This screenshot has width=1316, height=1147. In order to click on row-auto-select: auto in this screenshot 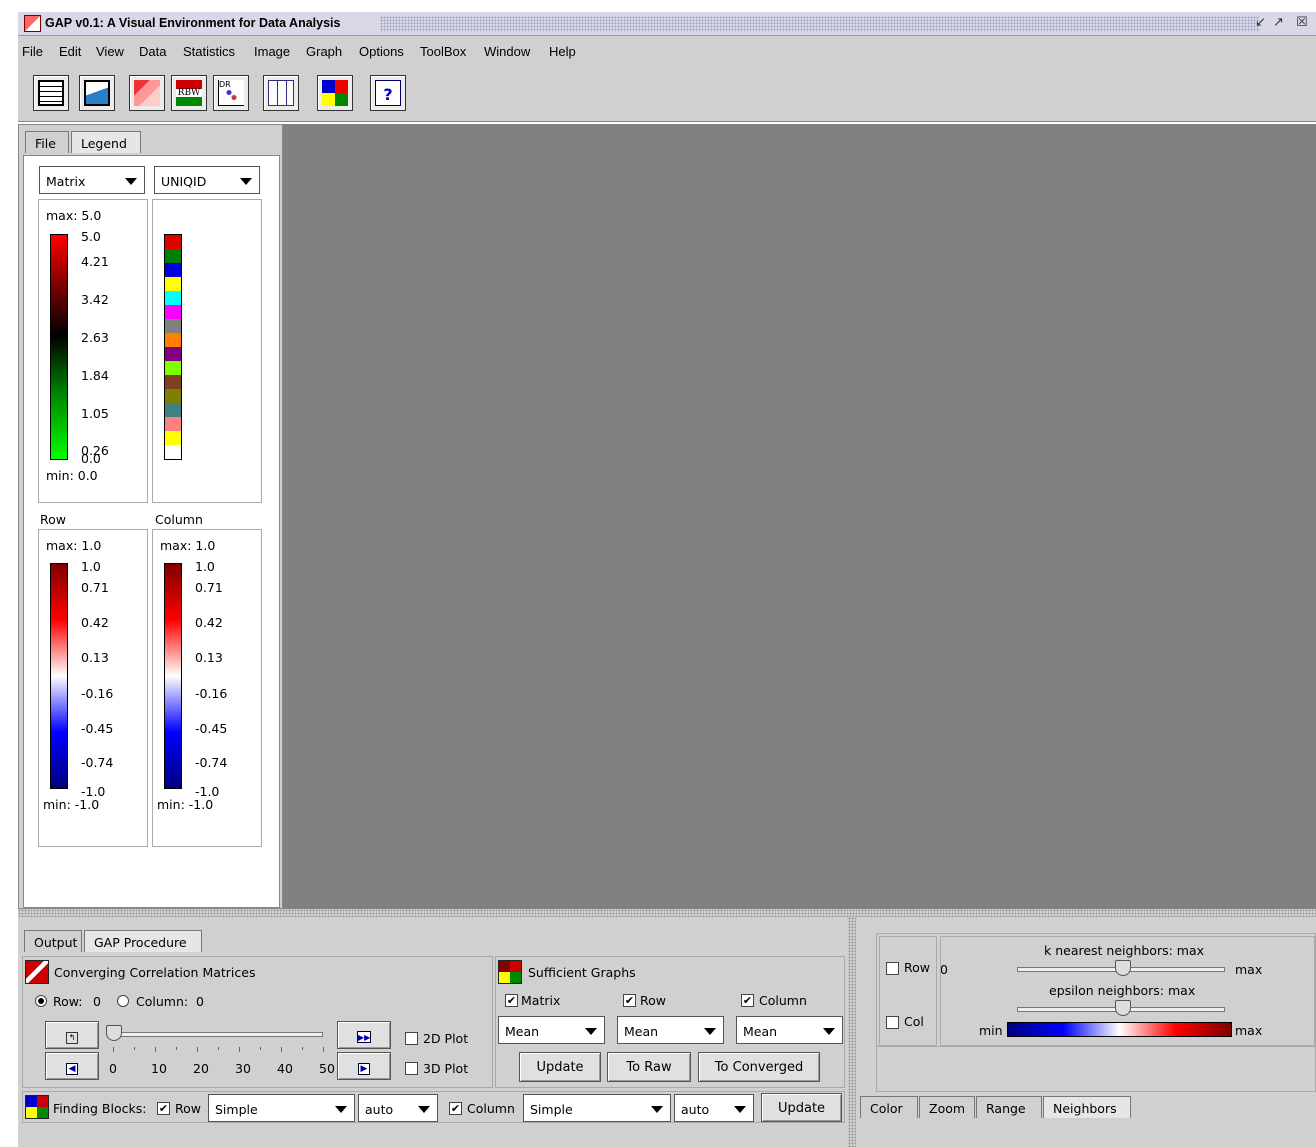, I will do `click(398, 1108)`.